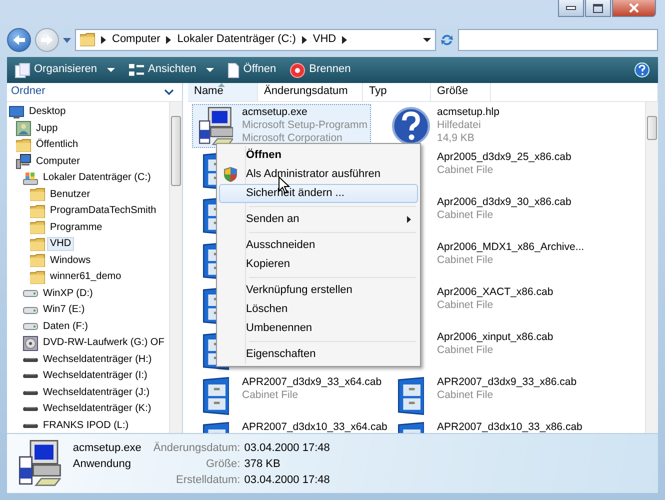 This screenshot has width=665, height=500. Describe the element at coordinates (320, 70) in the screenshot. I see `toolbar-button: Brennen` at that location.